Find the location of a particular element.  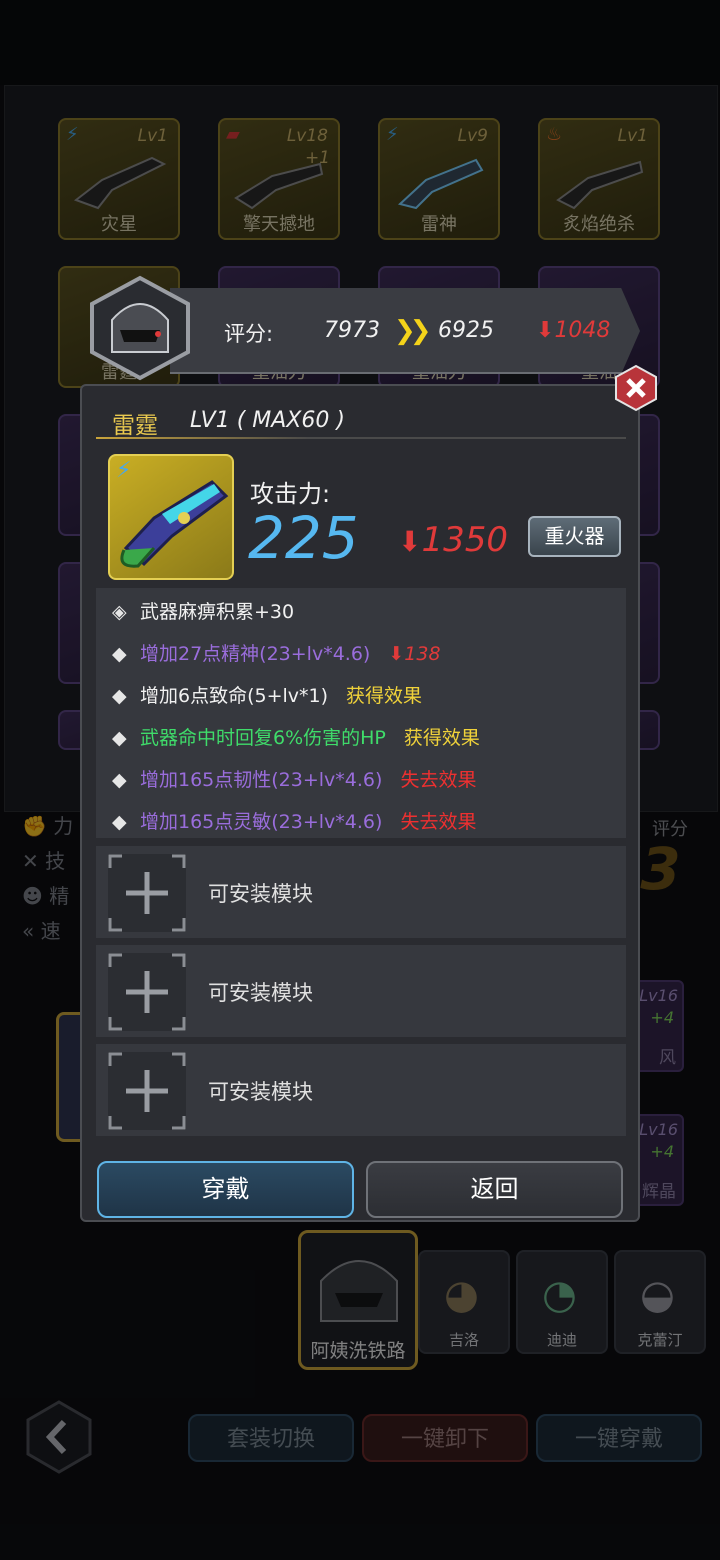

double-arrow-icon: ❯❯ is located at coordinates (412, 331).